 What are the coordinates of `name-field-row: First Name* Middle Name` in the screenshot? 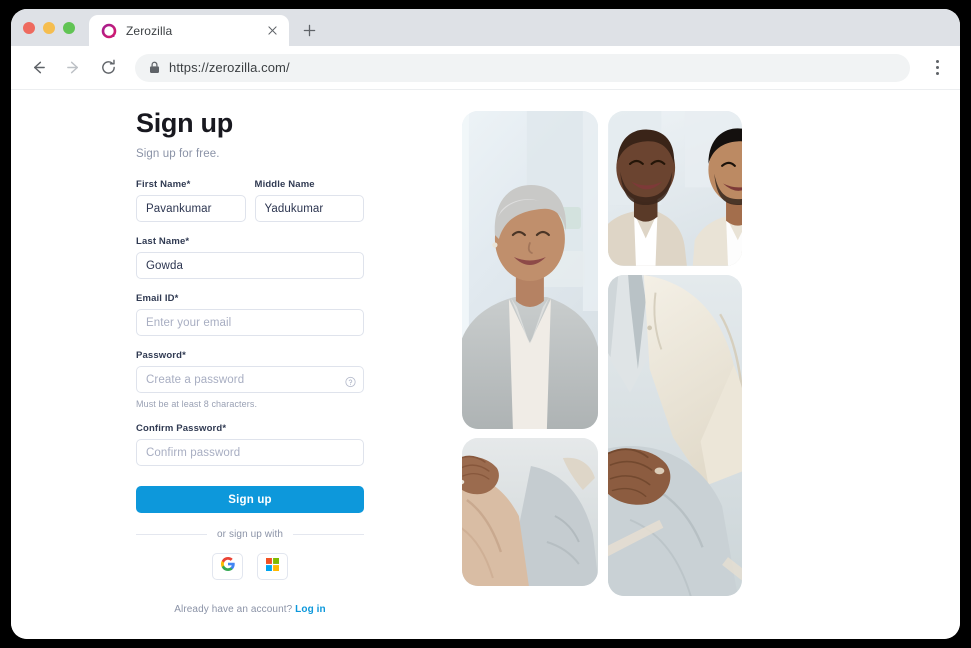 It's located at (250, 201).